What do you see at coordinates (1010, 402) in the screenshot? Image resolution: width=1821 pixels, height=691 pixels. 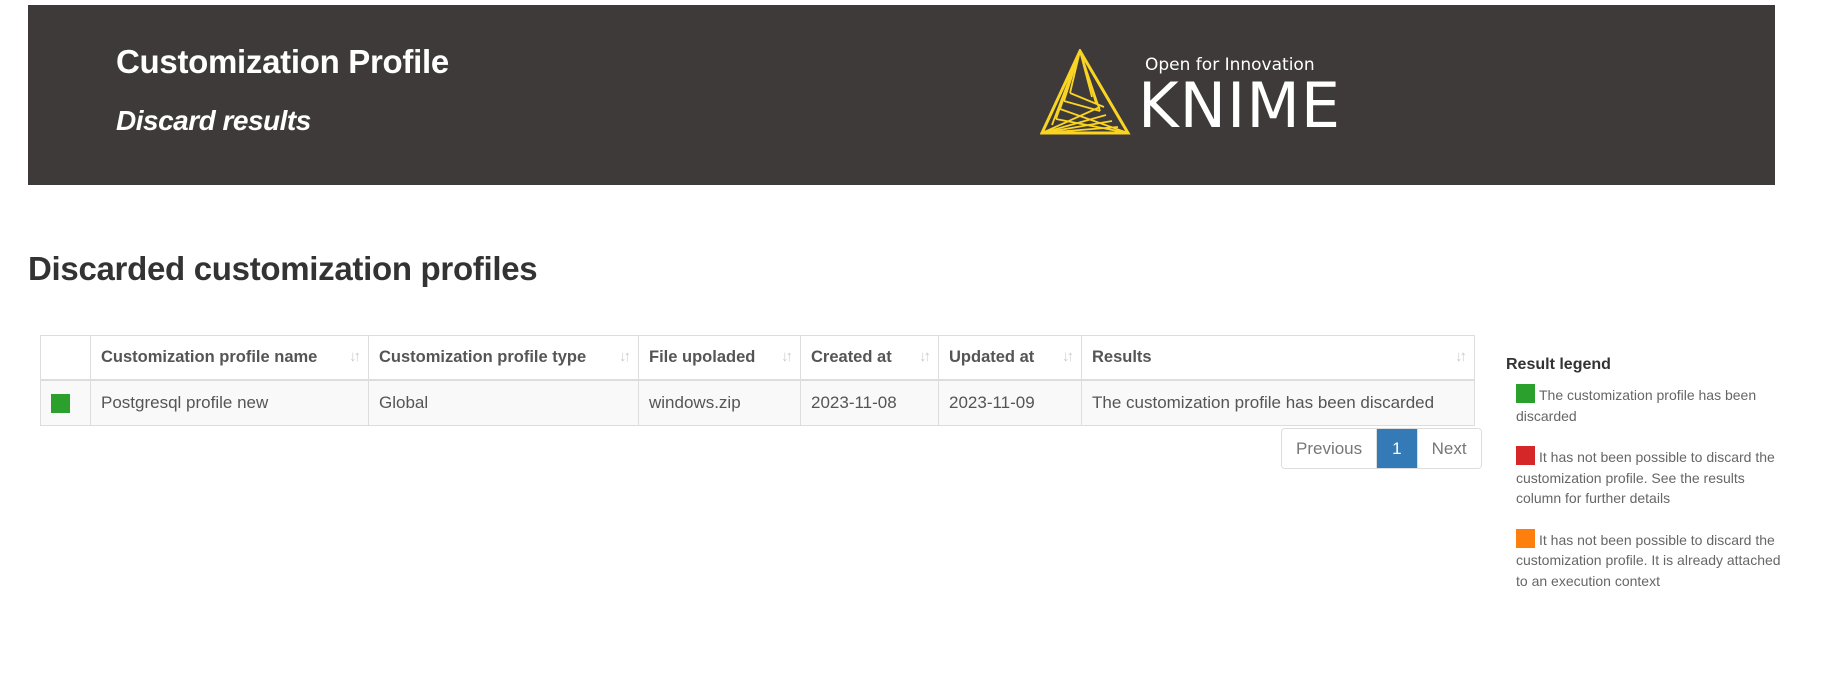 I see `cell-updated-at: 2023-11-09` at bounding box center [1010, 402].